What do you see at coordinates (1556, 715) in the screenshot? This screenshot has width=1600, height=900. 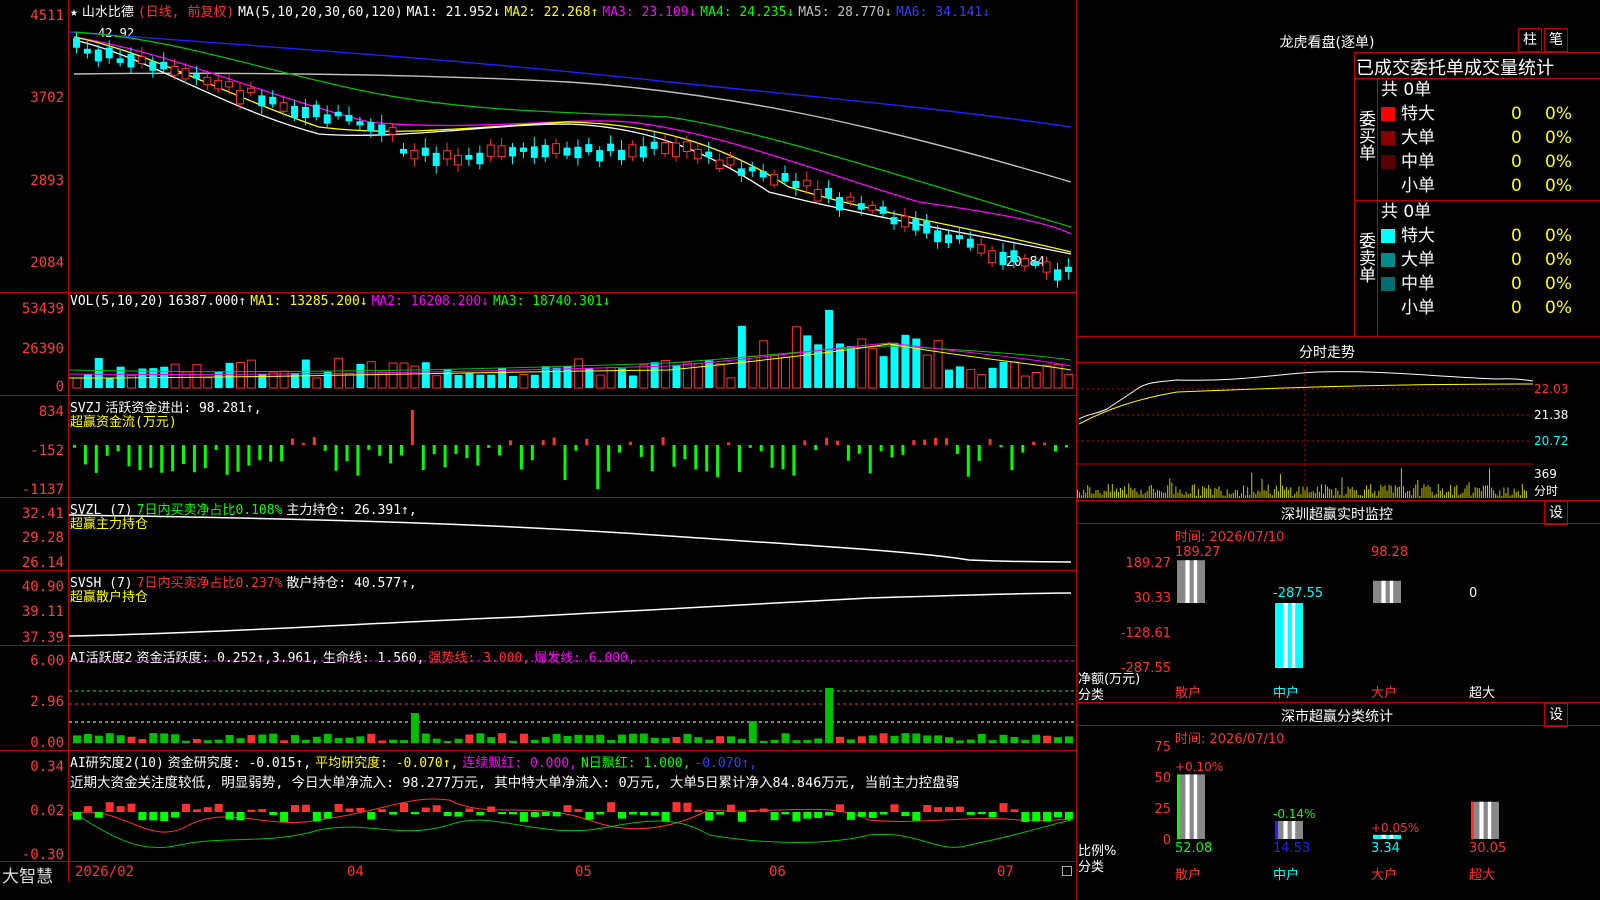 I see `class-settings-button: 设` at bounding box center [1556, 715].